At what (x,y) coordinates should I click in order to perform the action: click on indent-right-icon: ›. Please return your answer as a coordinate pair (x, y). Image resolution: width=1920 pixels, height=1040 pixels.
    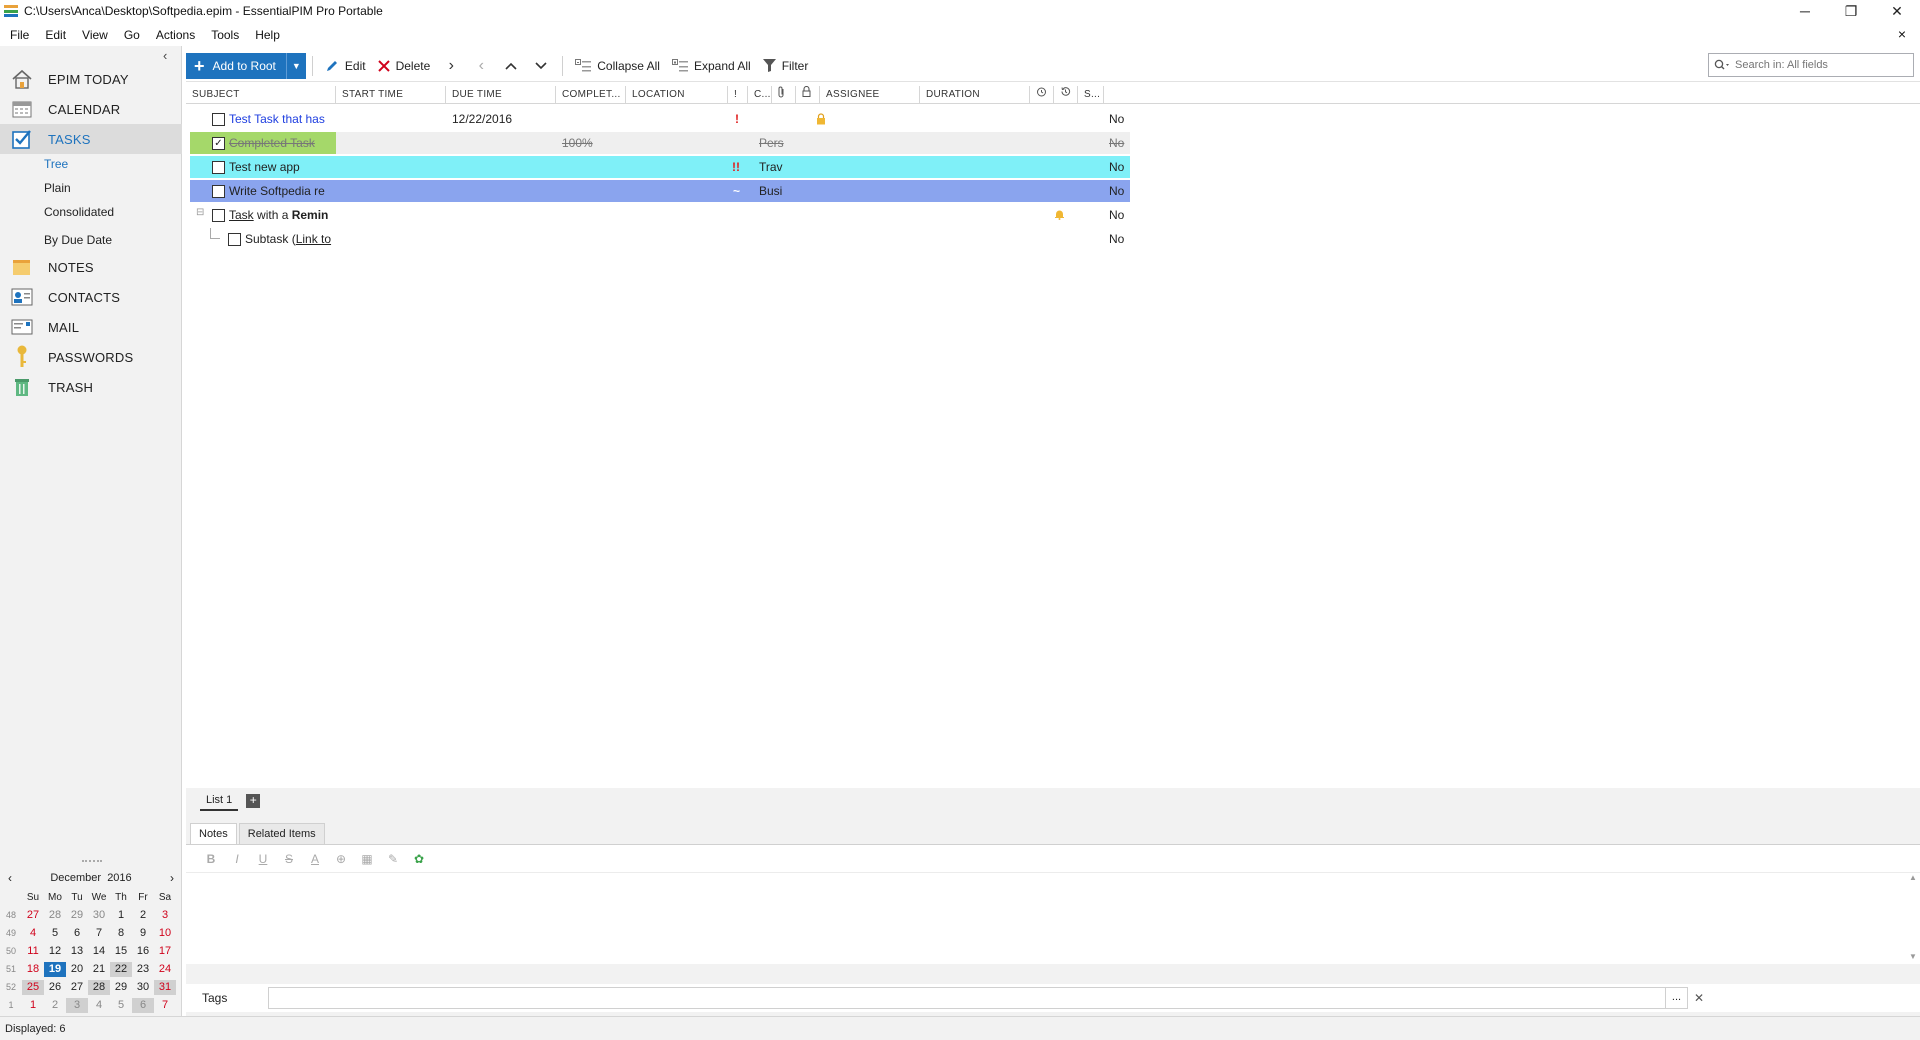
    Looking at the image, I should click on (451, 66).